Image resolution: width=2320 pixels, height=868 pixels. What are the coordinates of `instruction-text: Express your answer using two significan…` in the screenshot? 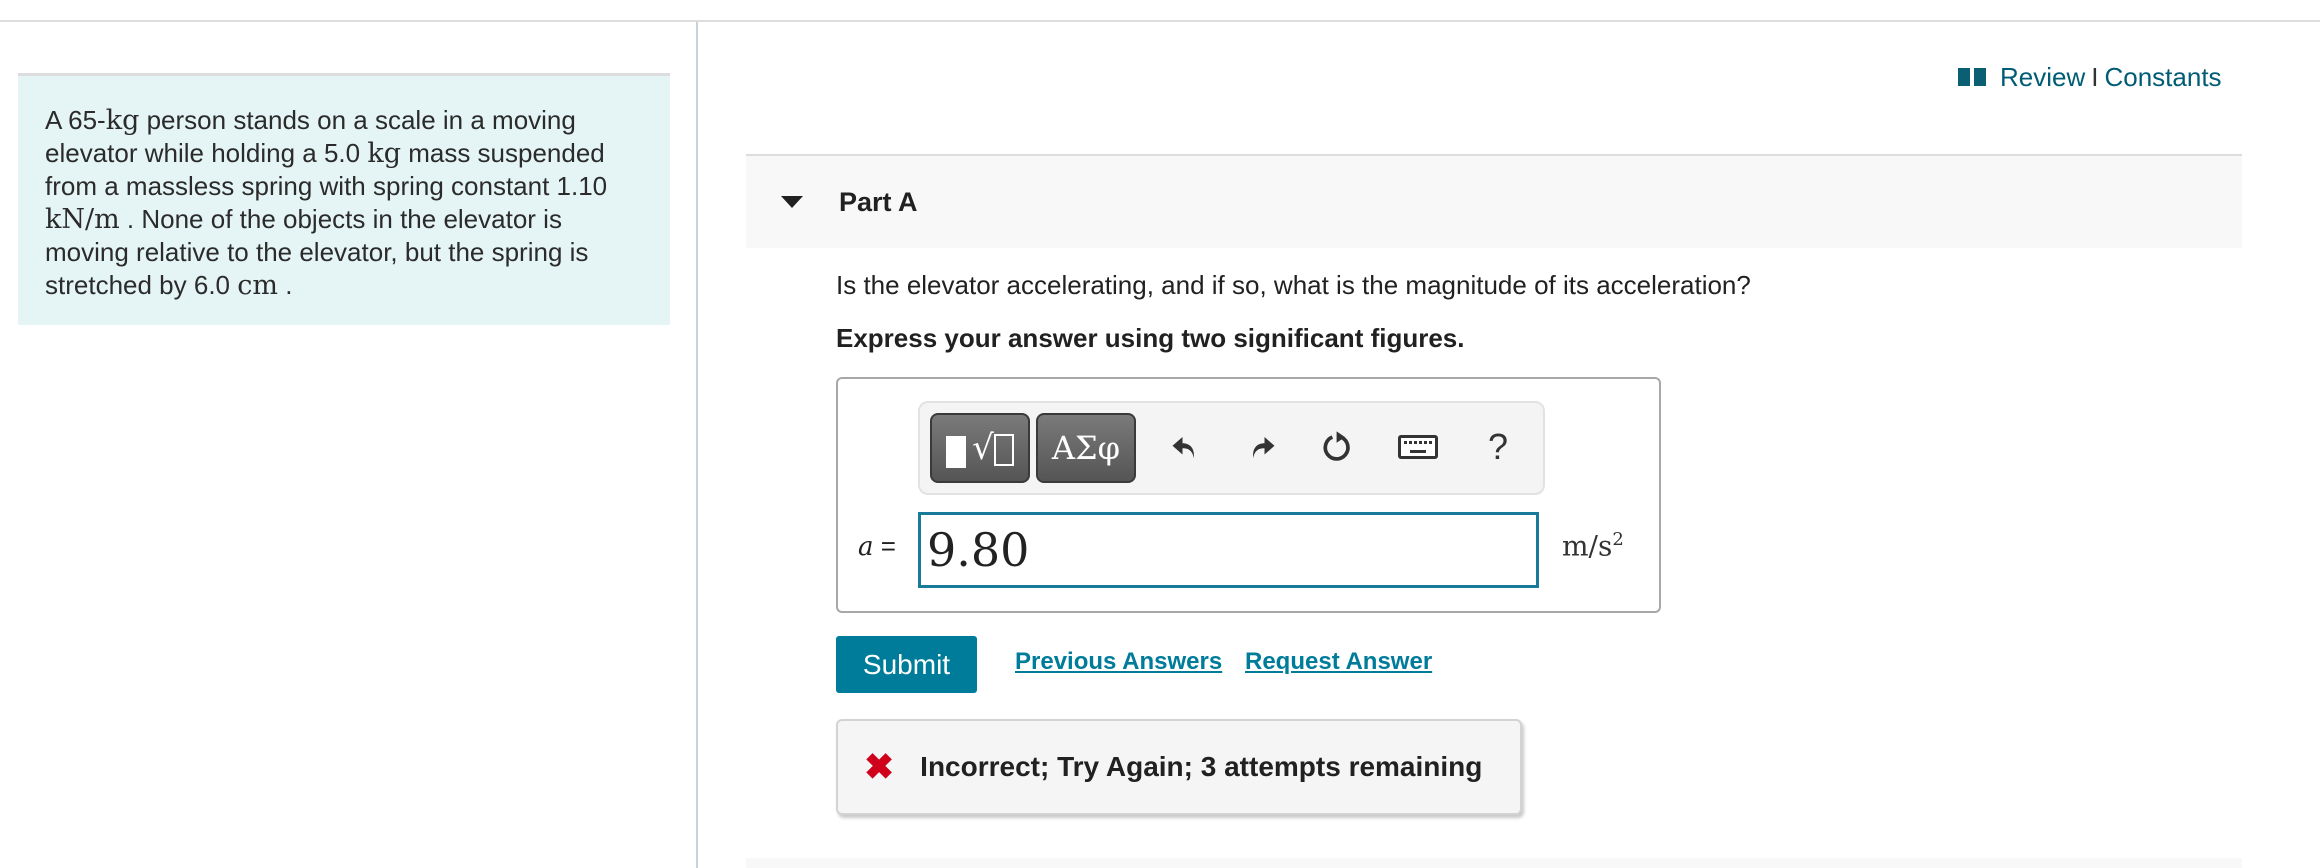 It's located at (1150, 338).